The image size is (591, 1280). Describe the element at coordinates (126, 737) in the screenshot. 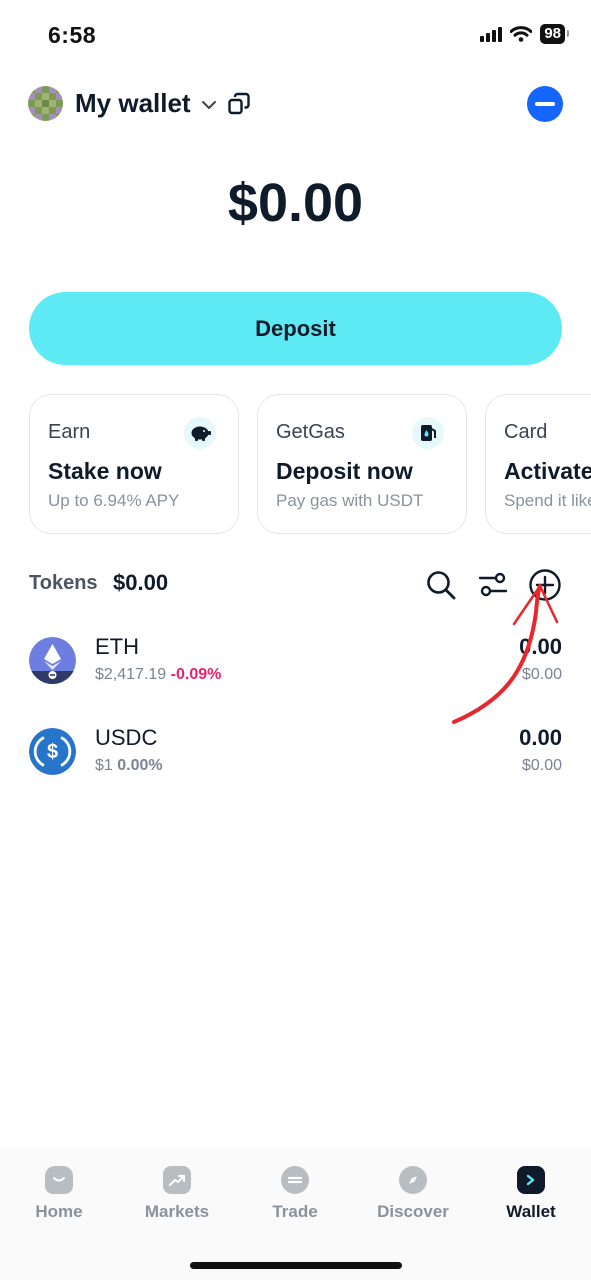

I see `token-symbol: USDC` at that location.